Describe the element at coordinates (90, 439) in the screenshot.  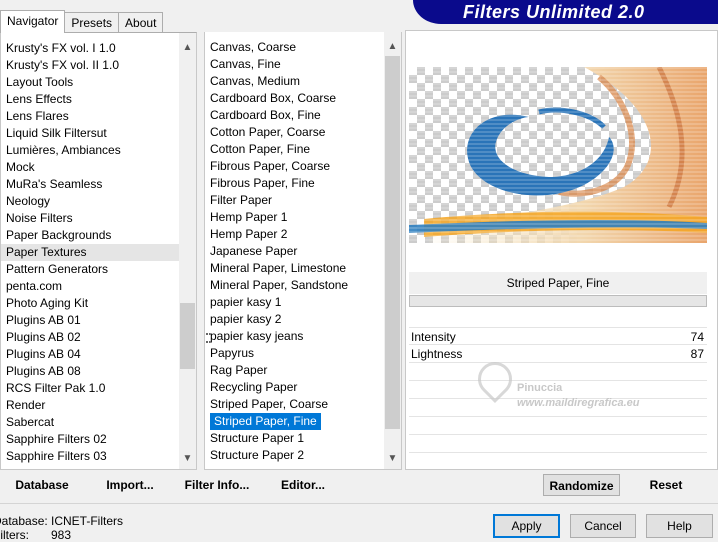
I see `list-item: Sapphire Filters 02` at that location.